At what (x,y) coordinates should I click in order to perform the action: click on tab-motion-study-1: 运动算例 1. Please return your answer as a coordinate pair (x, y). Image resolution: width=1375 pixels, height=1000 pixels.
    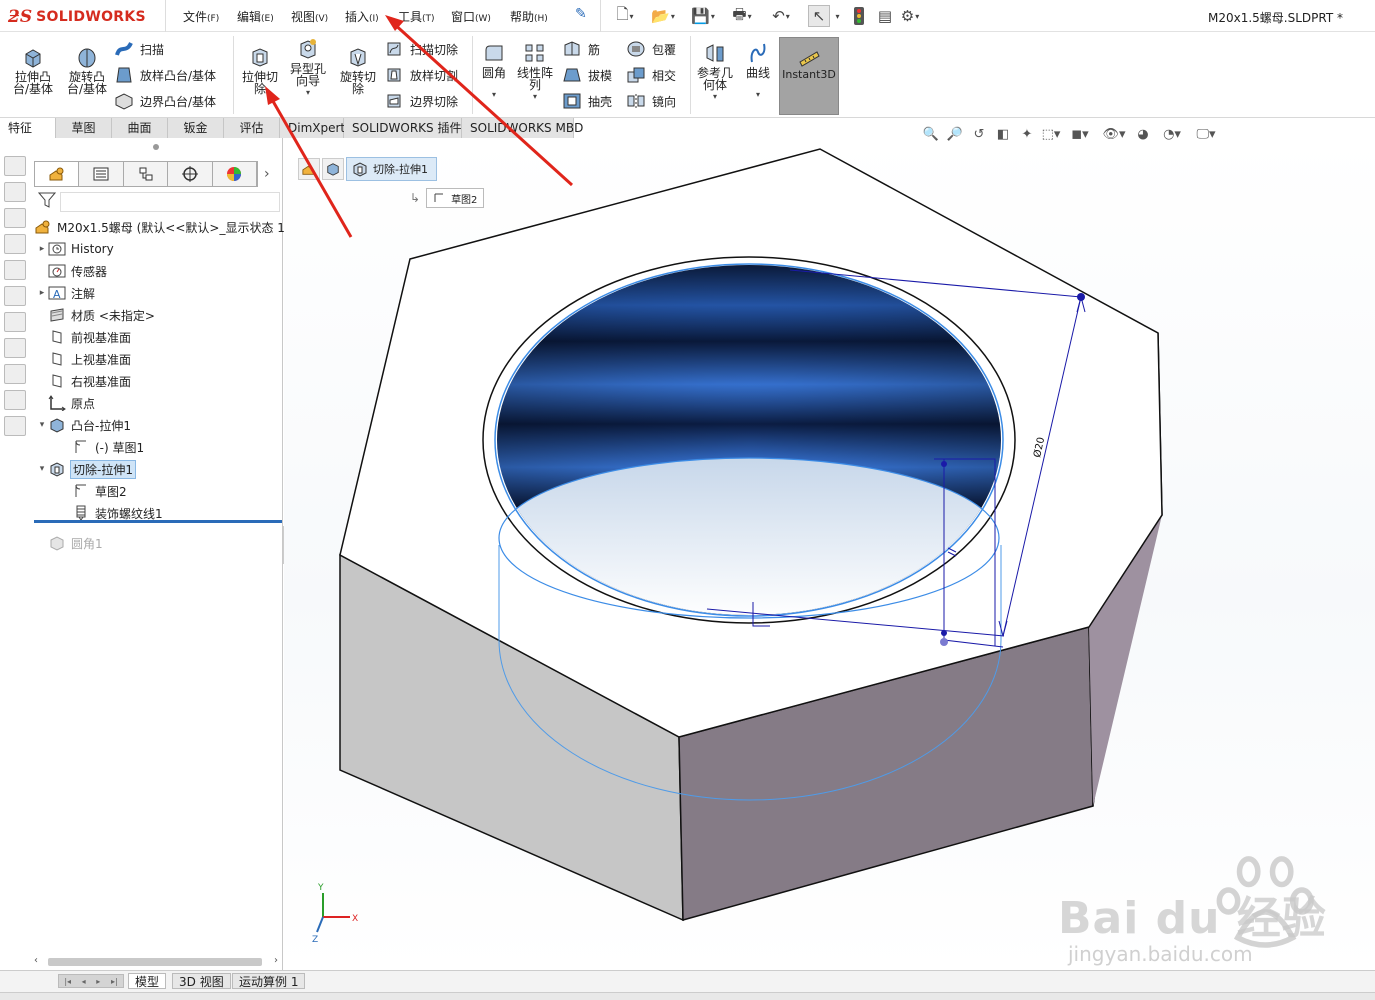
    Looking at the image, I should click on (269, 981).